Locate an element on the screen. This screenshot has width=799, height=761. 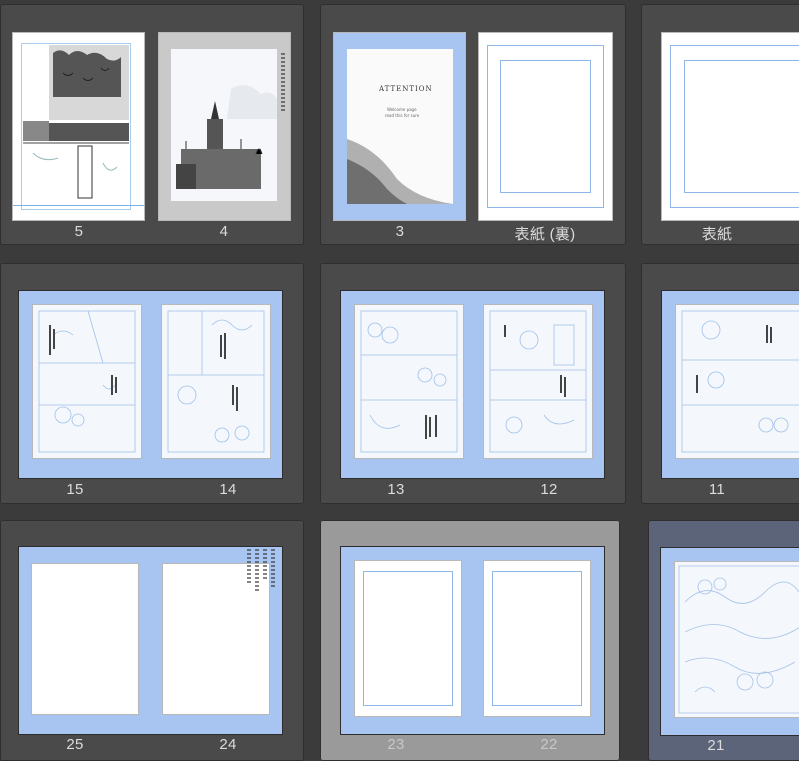
page-number-label: 11 is located at coordinates (717, 489).